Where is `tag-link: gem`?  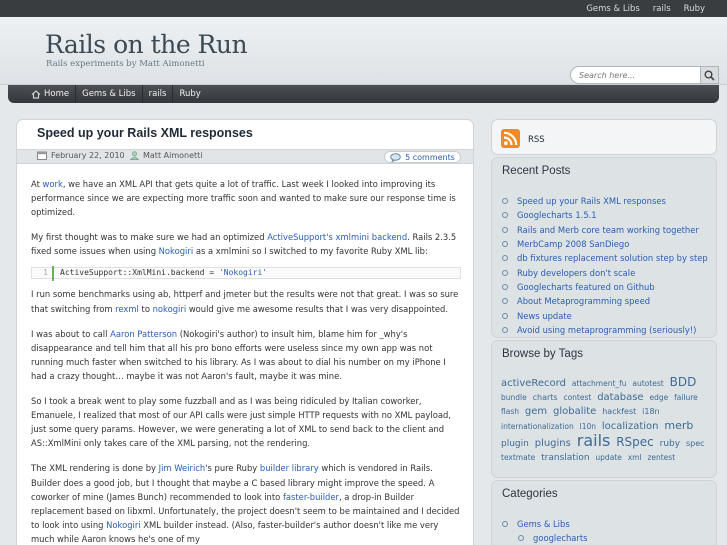 tag-link: gem is located at coordinates (536, 411).